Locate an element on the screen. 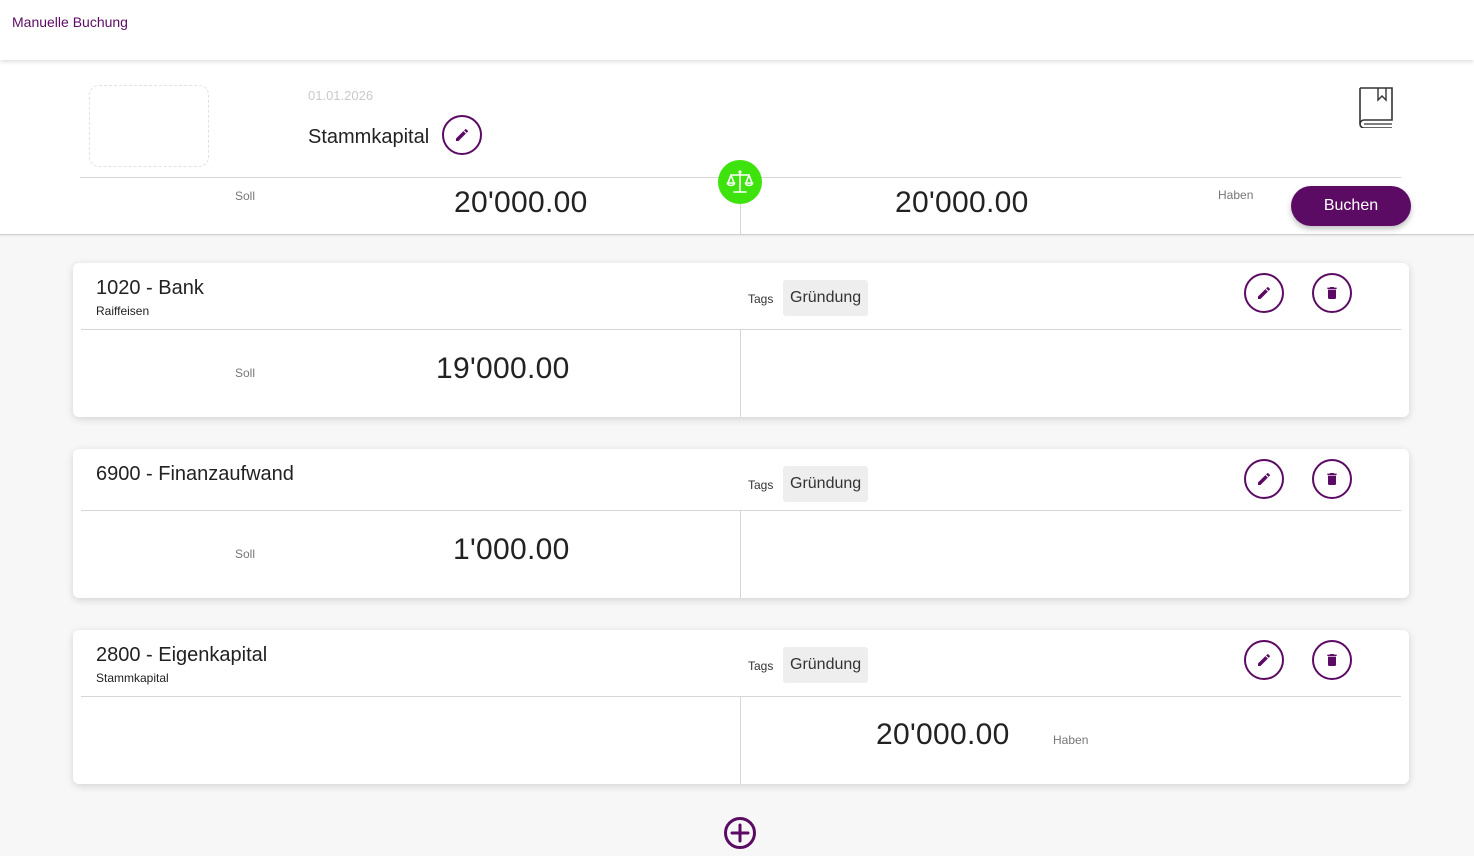 The width and height of the screenshot is (1474, 856). book-icon is located at coordinates (1376, 106).